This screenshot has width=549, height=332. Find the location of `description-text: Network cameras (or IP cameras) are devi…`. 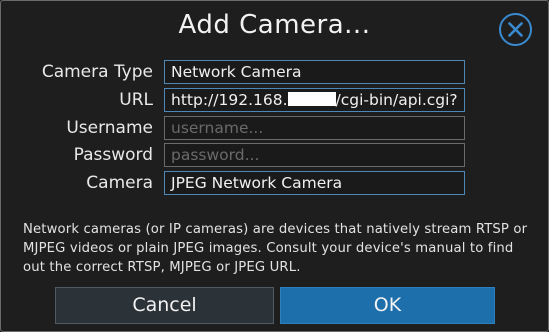

description-text: Network cameras (or IP cameras) are devi… is located at coordinates (275, 248).